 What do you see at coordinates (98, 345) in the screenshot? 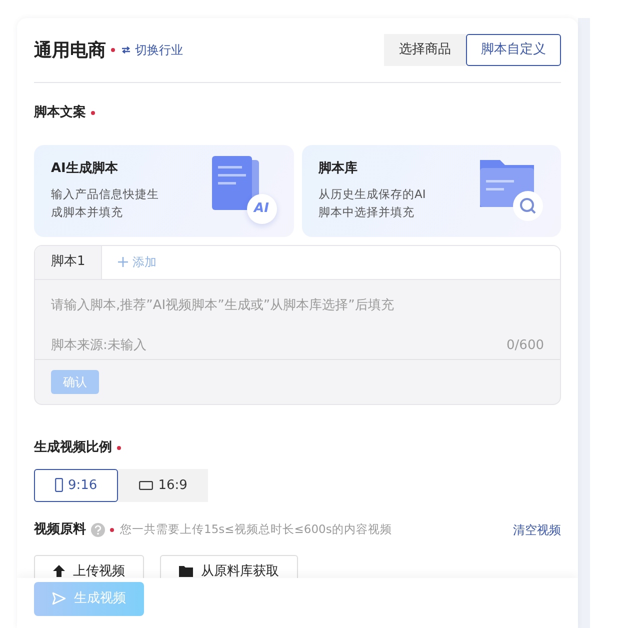
I see `script-source-text: 脚本来源:未输入` at bounding box center [98, 345].